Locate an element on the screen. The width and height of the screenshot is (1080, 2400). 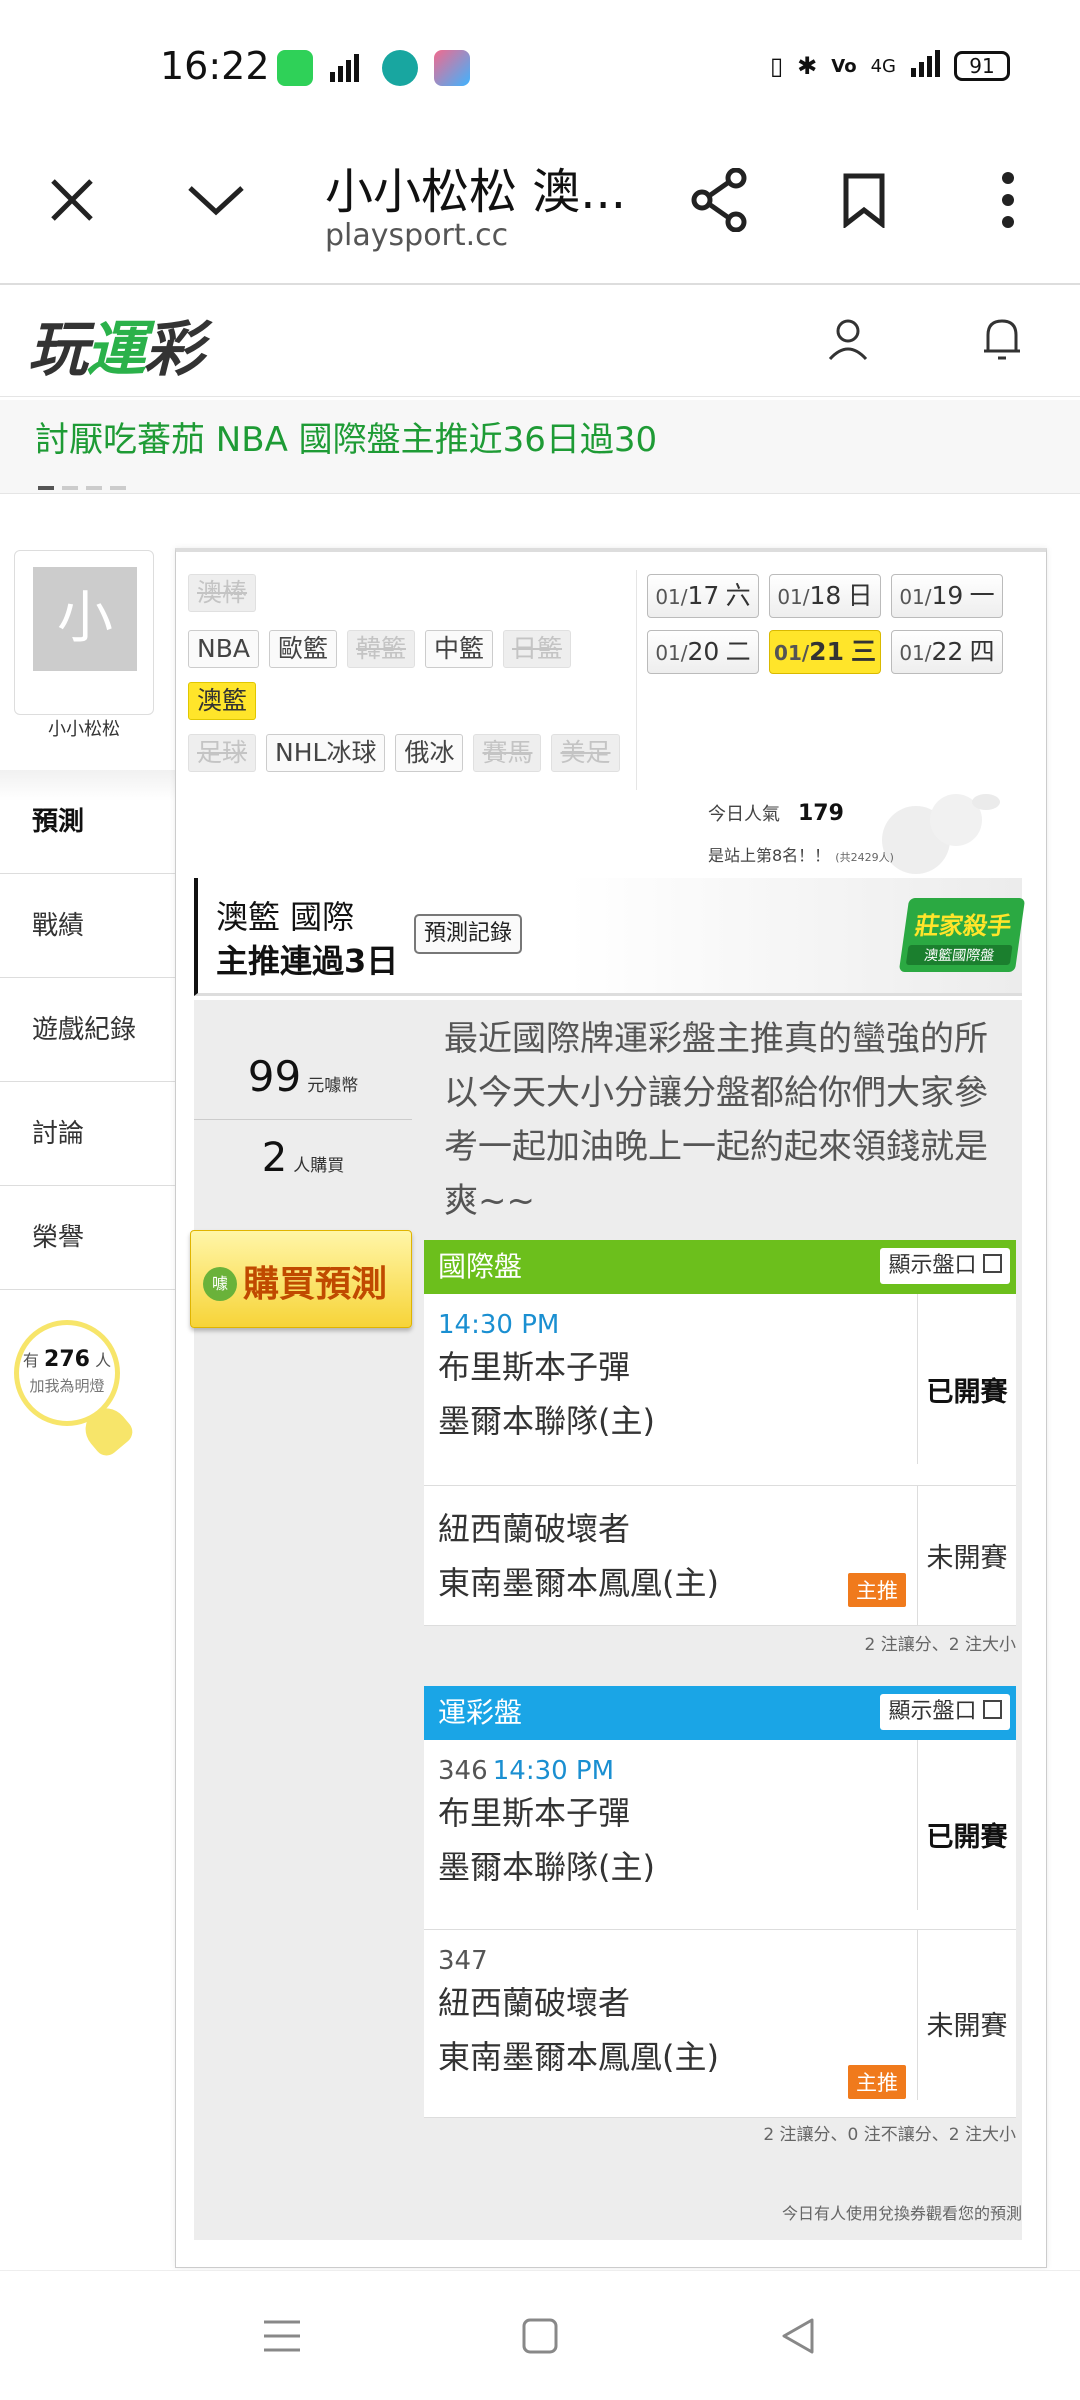
date-button-selected: 01/21 三 is located at coordinates (825, 652).